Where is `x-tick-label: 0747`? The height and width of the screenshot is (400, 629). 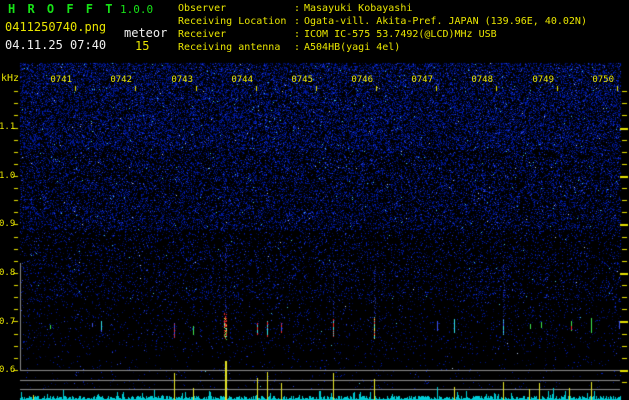 x-tick-label: 0747 is located at coordinates (422, 80).